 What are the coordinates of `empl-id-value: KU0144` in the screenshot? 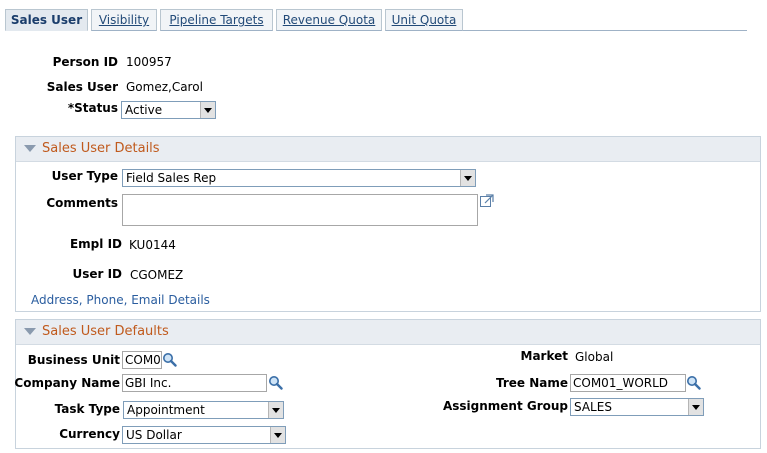 It's located at (152, 245).